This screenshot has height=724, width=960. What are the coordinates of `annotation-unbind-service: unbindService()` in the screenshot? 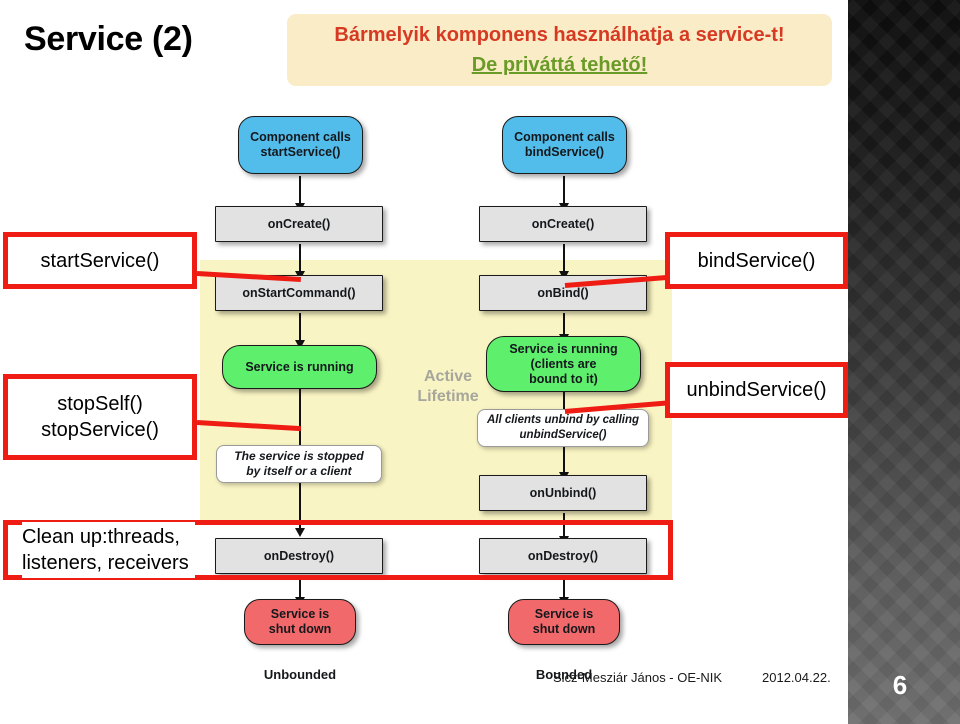 It's located at (756, 390).